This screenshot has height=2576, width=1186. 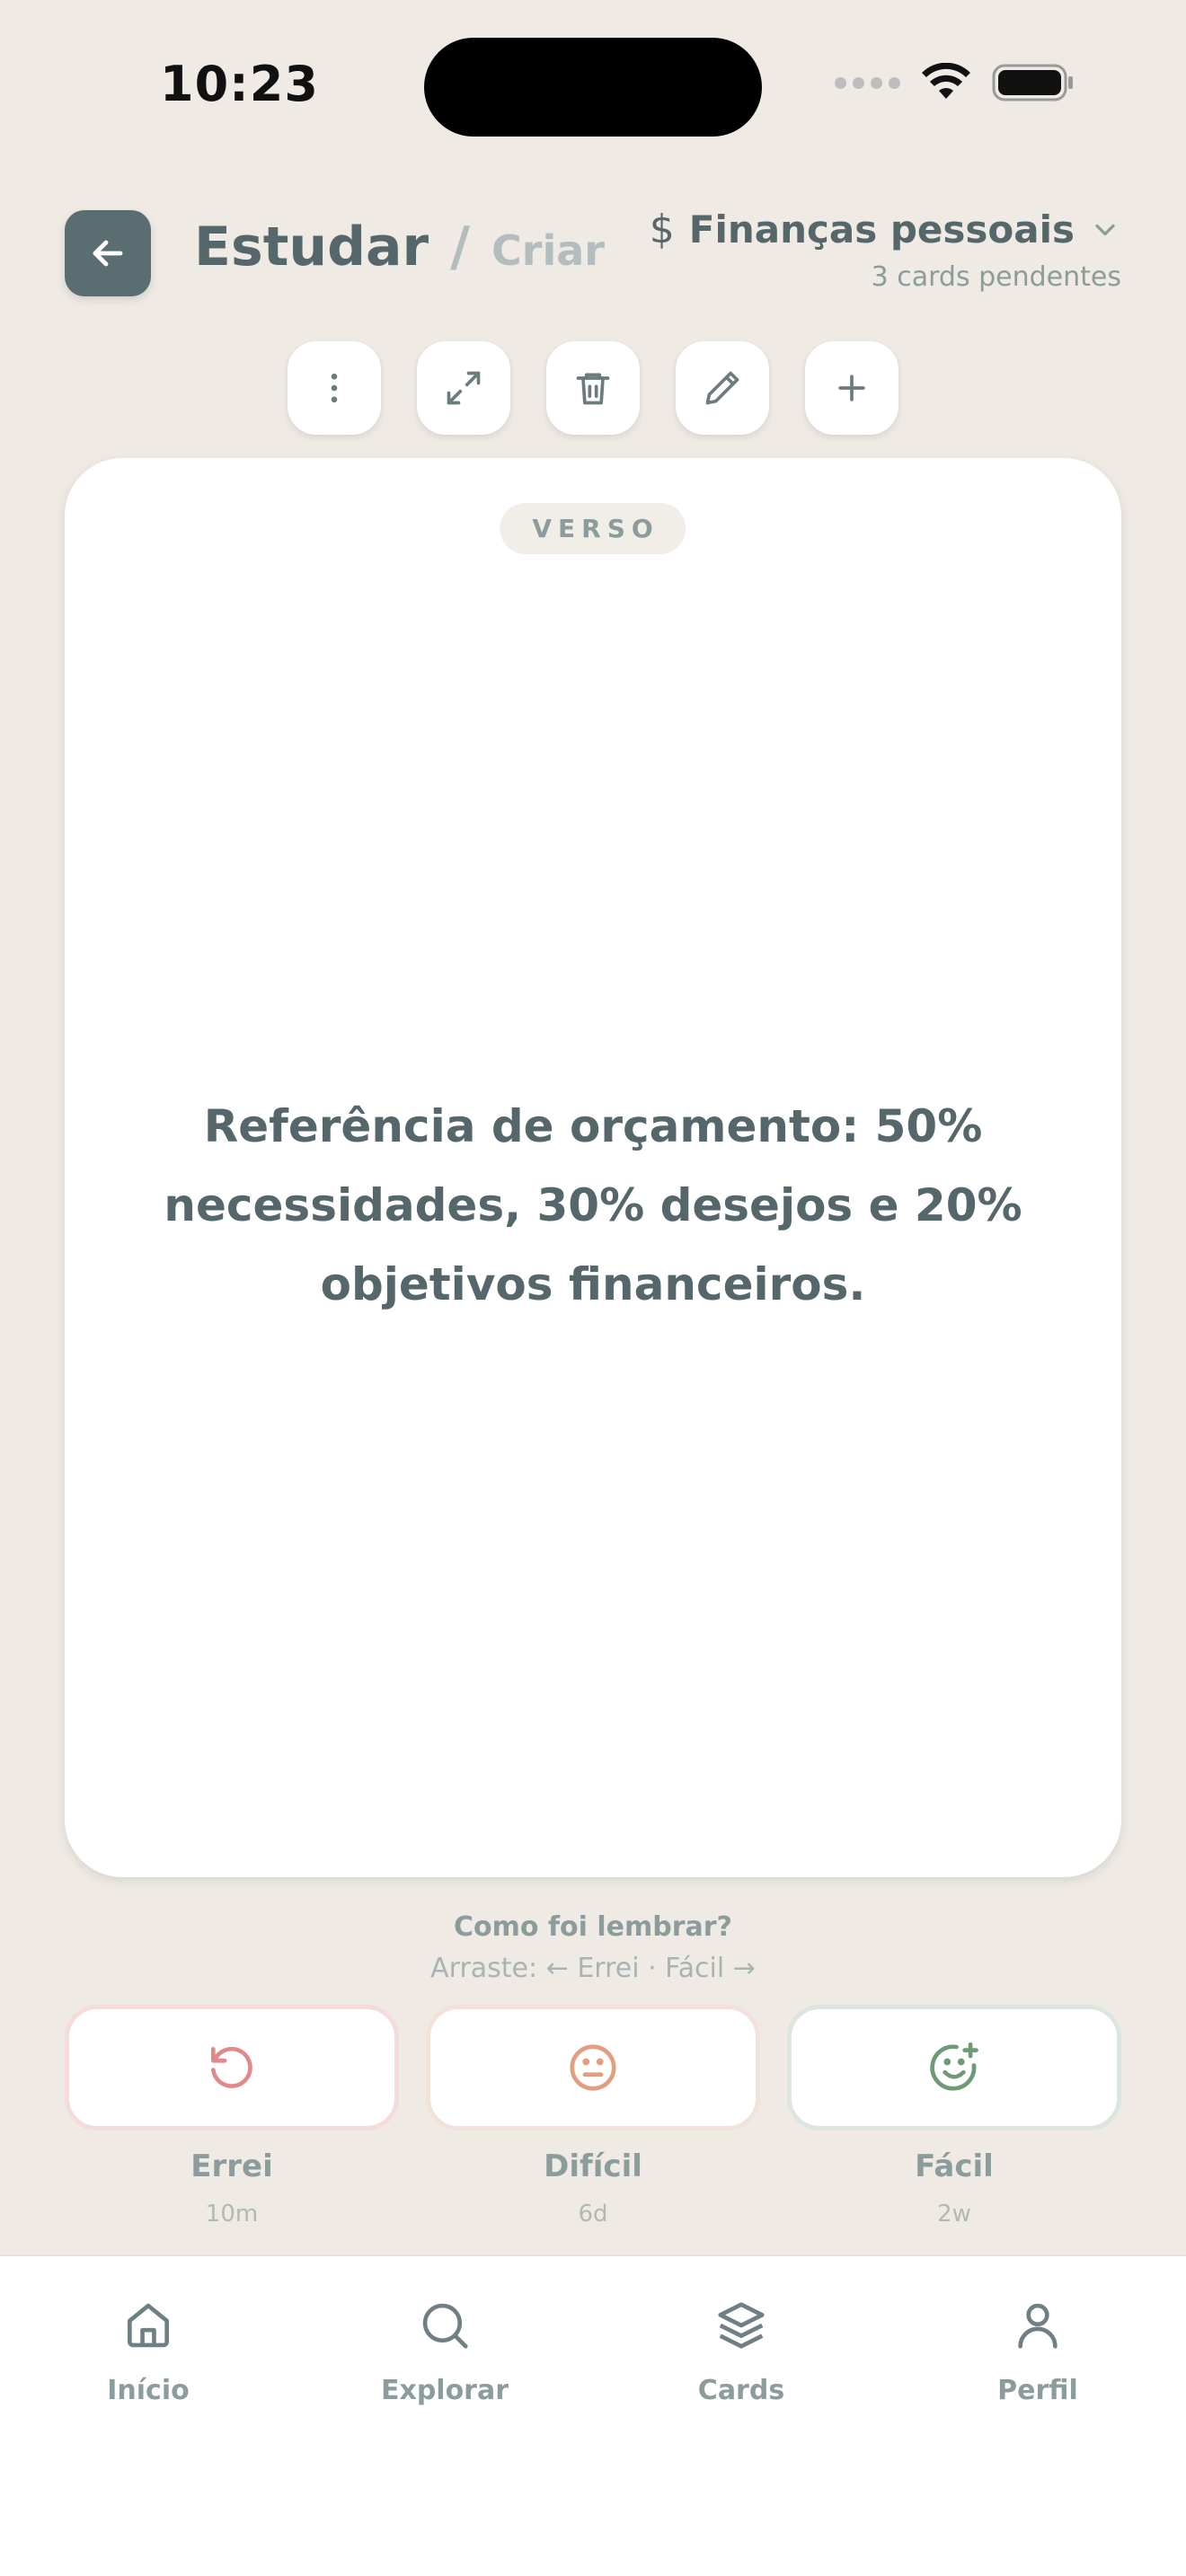 I want to click on trash-icon, so click(x=593, y=389).